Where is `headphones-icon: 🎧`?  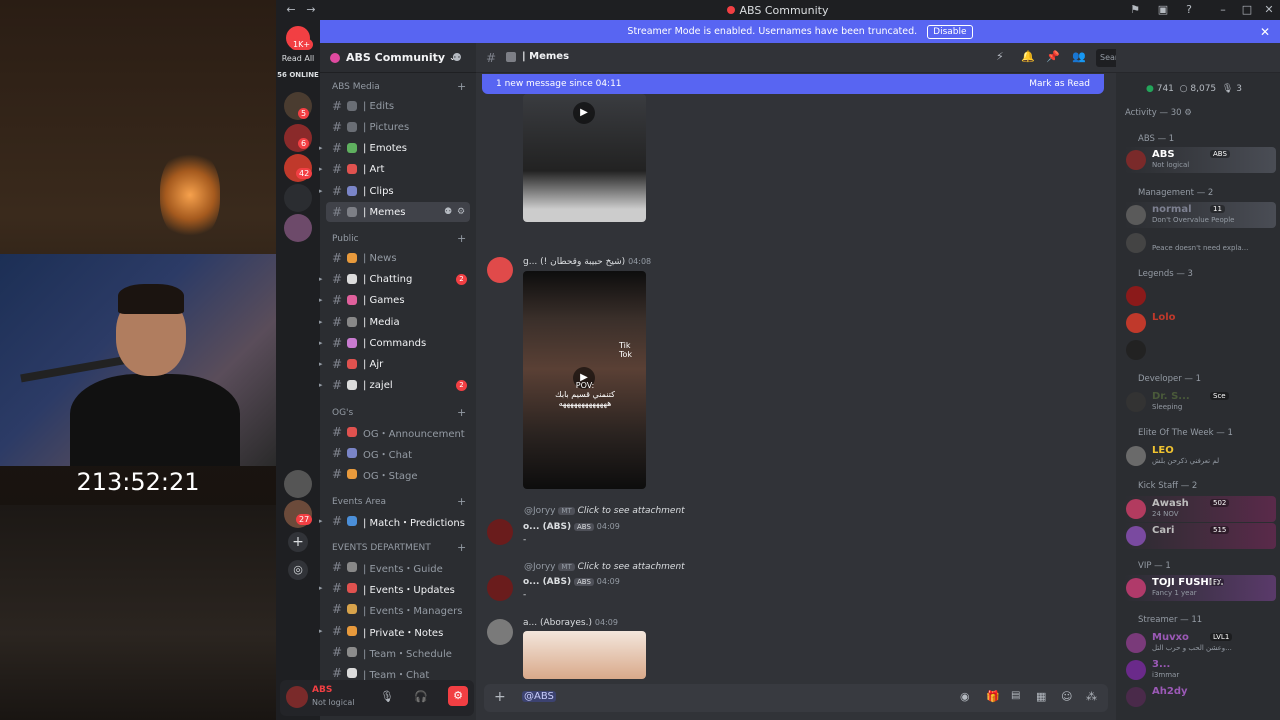 headphones-icon: 🎧 is located at coordinates (421, 696).